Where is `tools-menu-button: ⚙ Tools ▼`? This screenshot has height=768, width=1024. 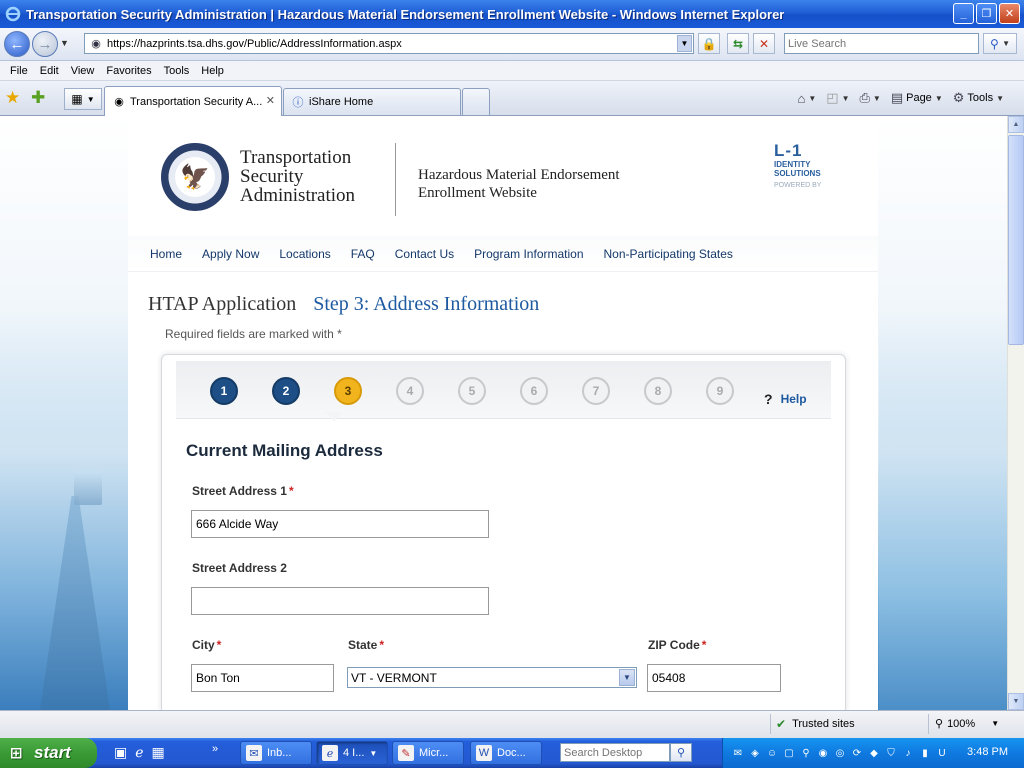
tools-menu-button: ⚙ Tools ▼ is located at coordinates (978, 98).